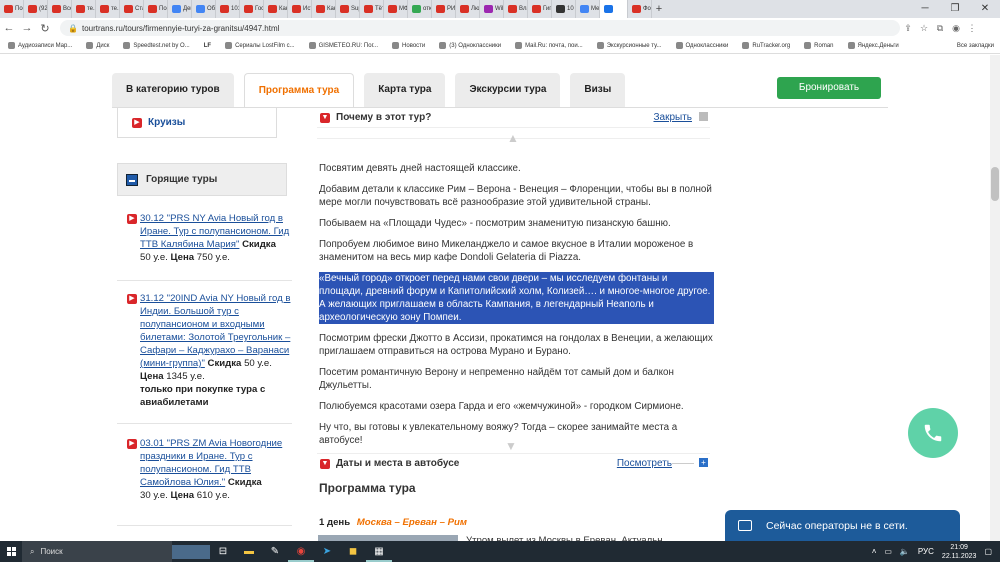  I want to click on bookmark-item: Одноклассники, so click(701, 45).